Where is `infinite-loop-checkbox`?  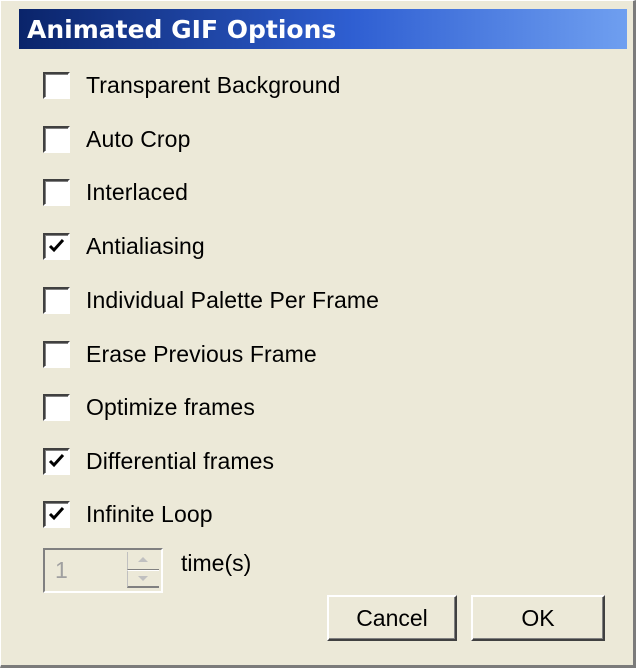
infinite-loop-checkbox is located at coordinates (56, 514).